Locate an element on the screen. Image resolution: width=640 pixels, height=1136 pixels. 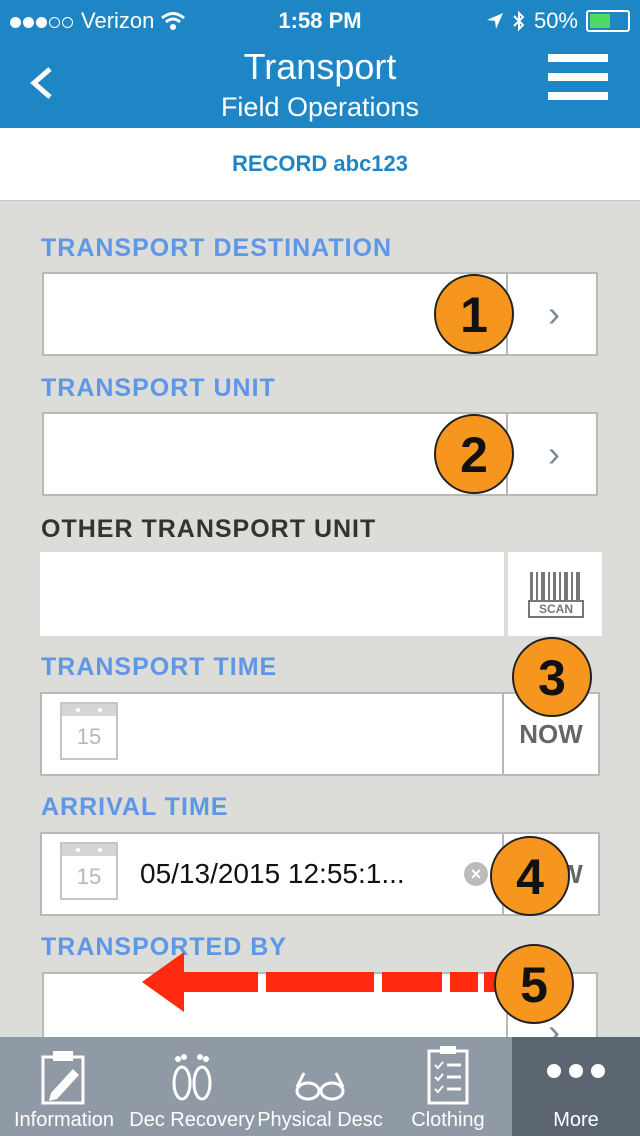
hamburger-menu-icon is located at coordinates (578, 82).